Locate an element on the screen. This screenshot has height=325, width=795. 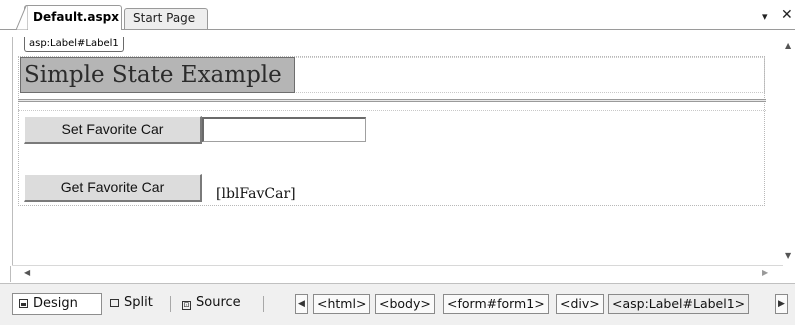
horizontal-rule is located at coordinates (392, 100).